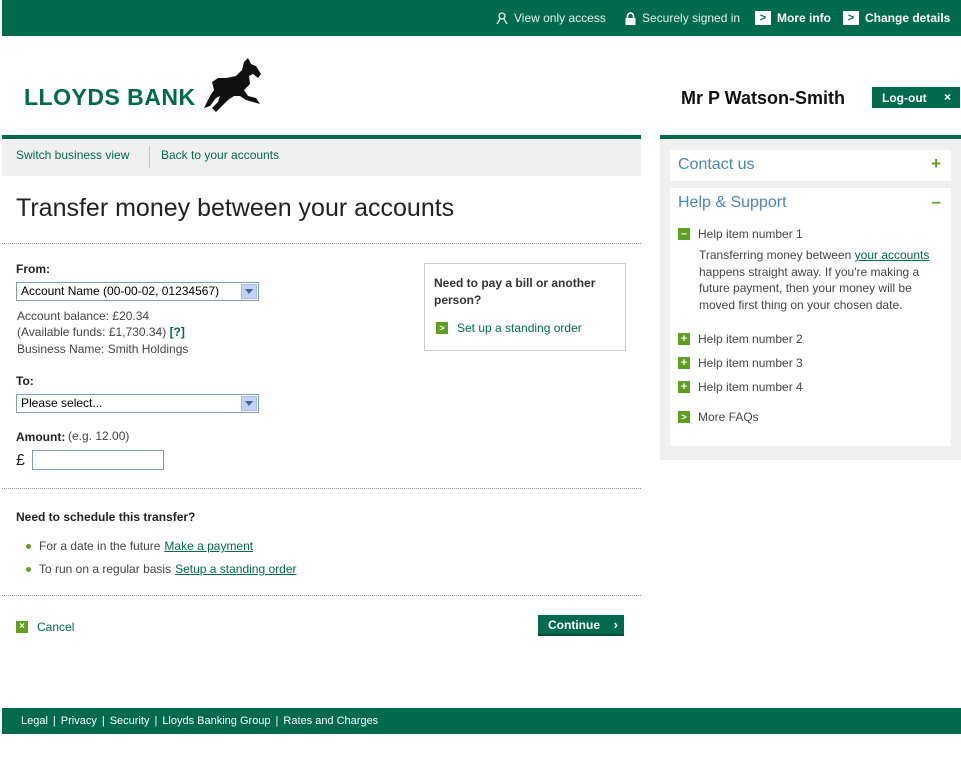 The width and height of the screenshot is (961, 777). Describe the element at coordinates (106, 517) in the screenshot. I see `schedule-title: Need to schedule this transfer?` at that location.